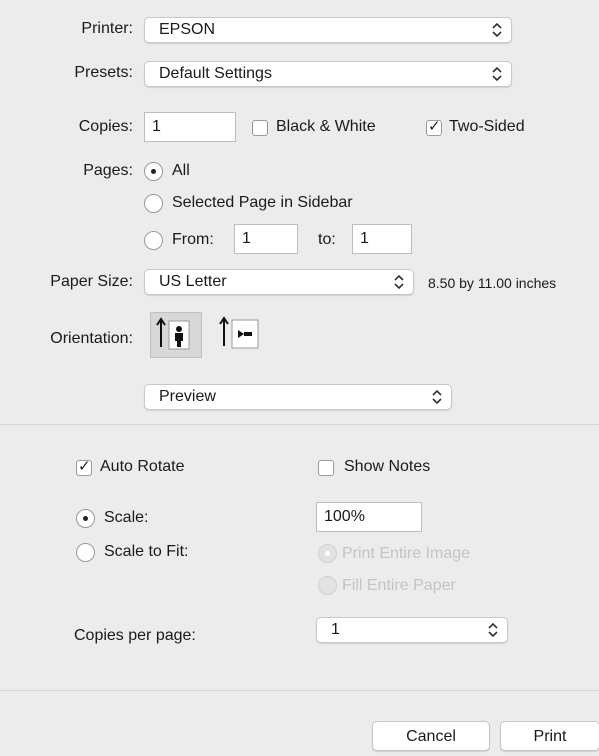 Image resolution: width=599 pixels, height=756 pixels. What do you see at coordinates (142, 466) in the screenshot?
I see `auto-rotate-label: Auto Rotate` at bounding box center [142, 466].